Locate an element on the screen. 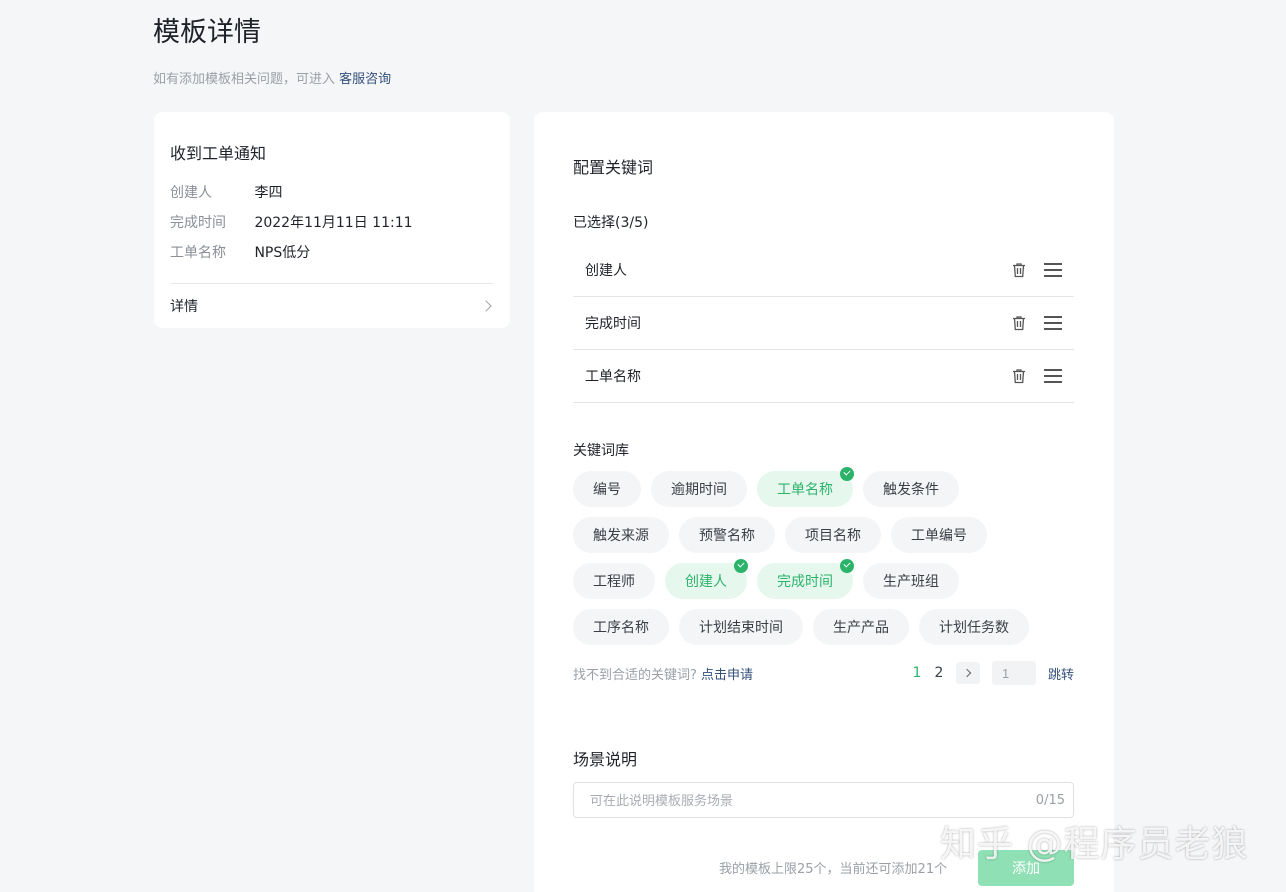 The height and width of the screenshot is (892, 1286). tag-label: 生产产品 is located at coordinates (861, 628).